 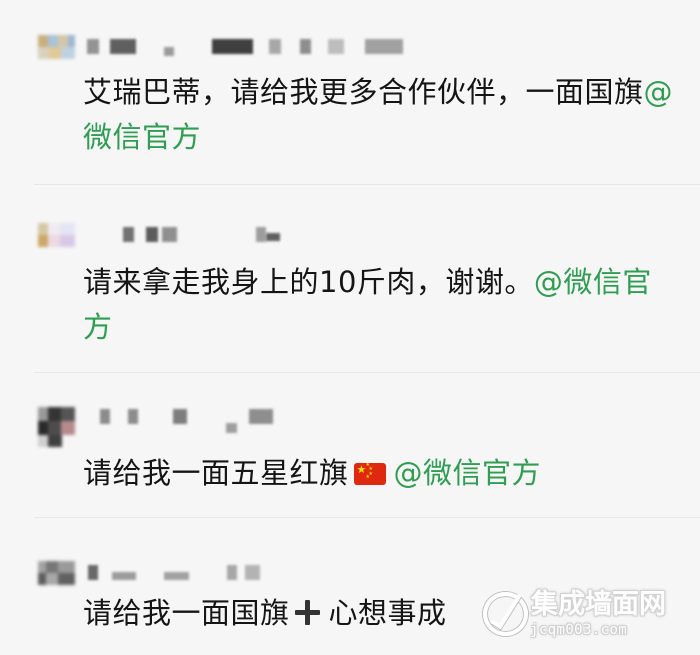 What do you see at coordinates (505, 614) in the screenshot?
I see `watermark-logo-icon` at bounding box center [505, 614].